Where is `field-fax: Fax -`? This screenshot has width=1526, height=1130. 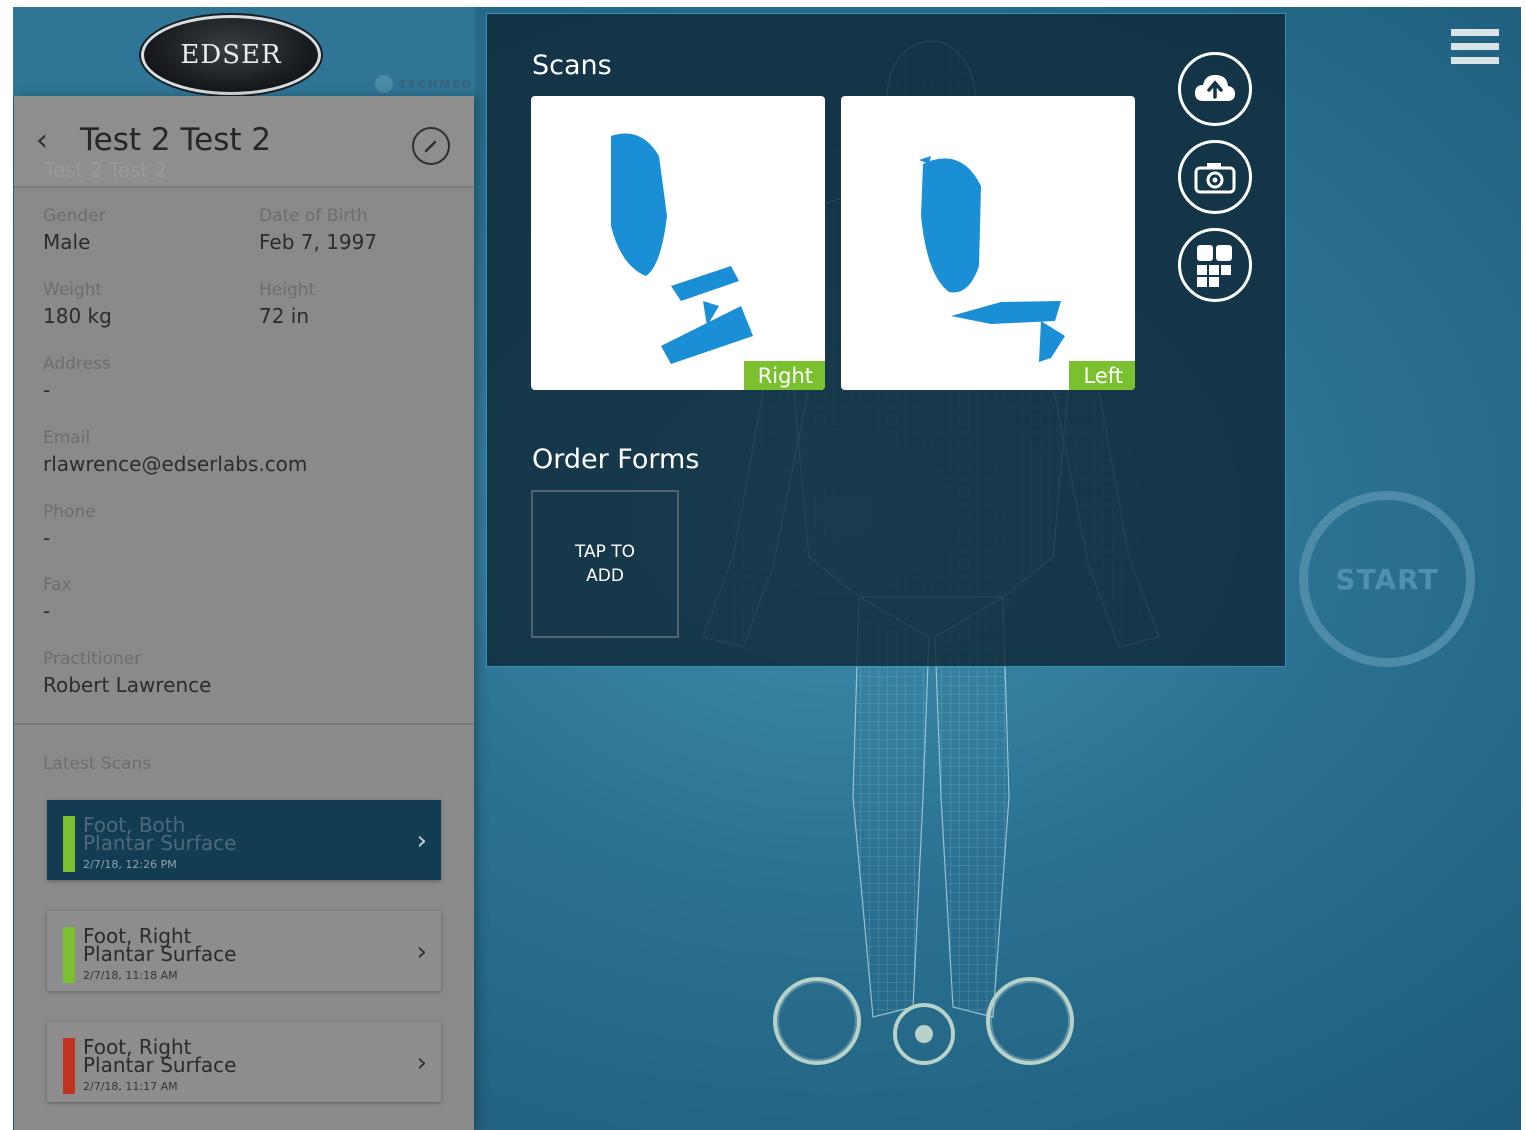 field-fax: Fax - is located at coordinates (57, 599).